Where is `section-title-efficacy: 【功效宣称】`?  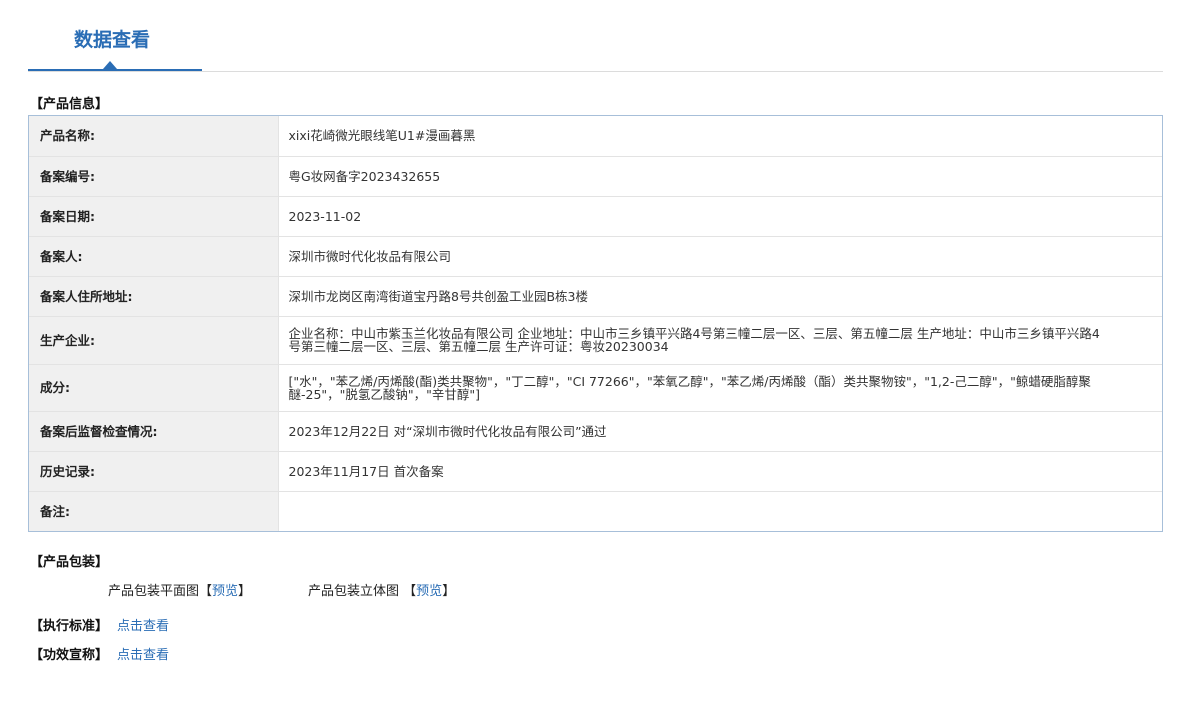
section-title-efficacy: 【功效宣称】 is located at coordinates (69, 655).